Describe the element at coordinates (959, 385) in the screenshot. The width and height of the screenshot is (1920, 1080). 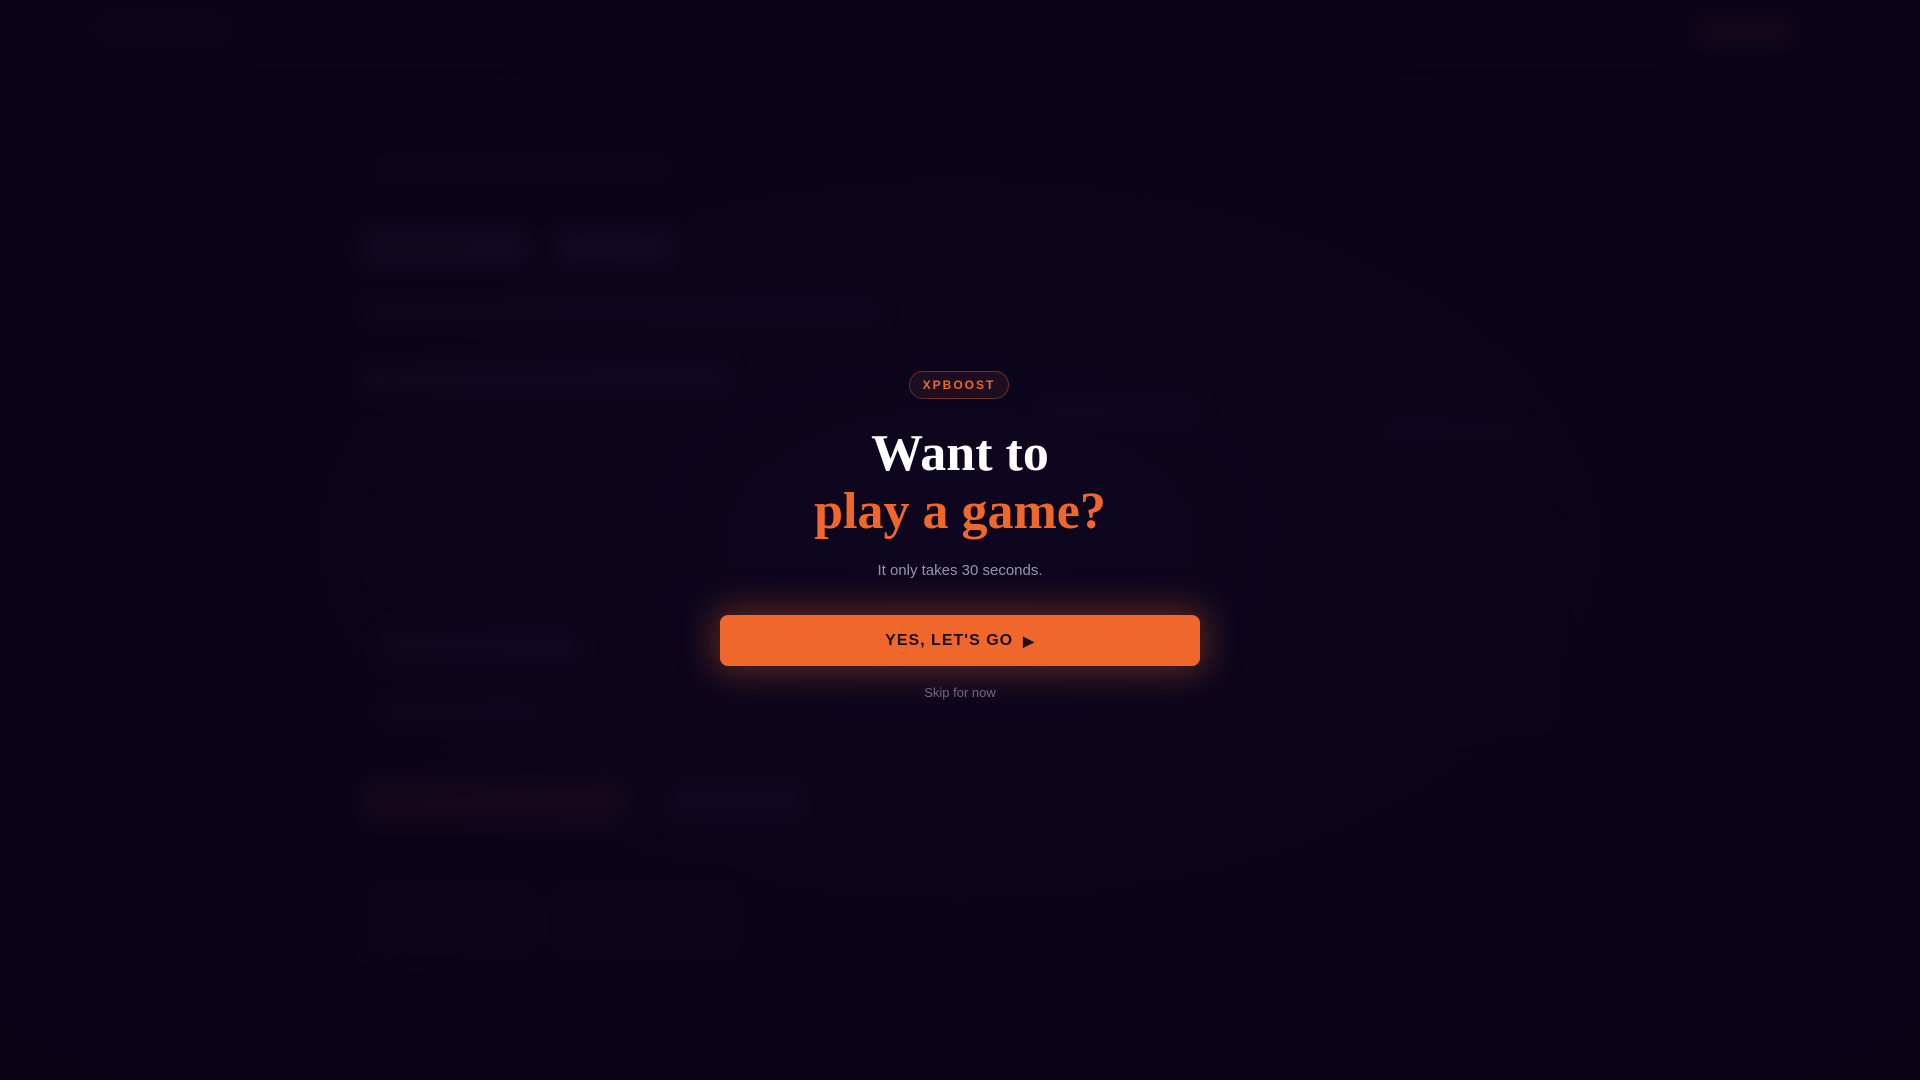
I see `brand-badge: XPBOOST` at that location.